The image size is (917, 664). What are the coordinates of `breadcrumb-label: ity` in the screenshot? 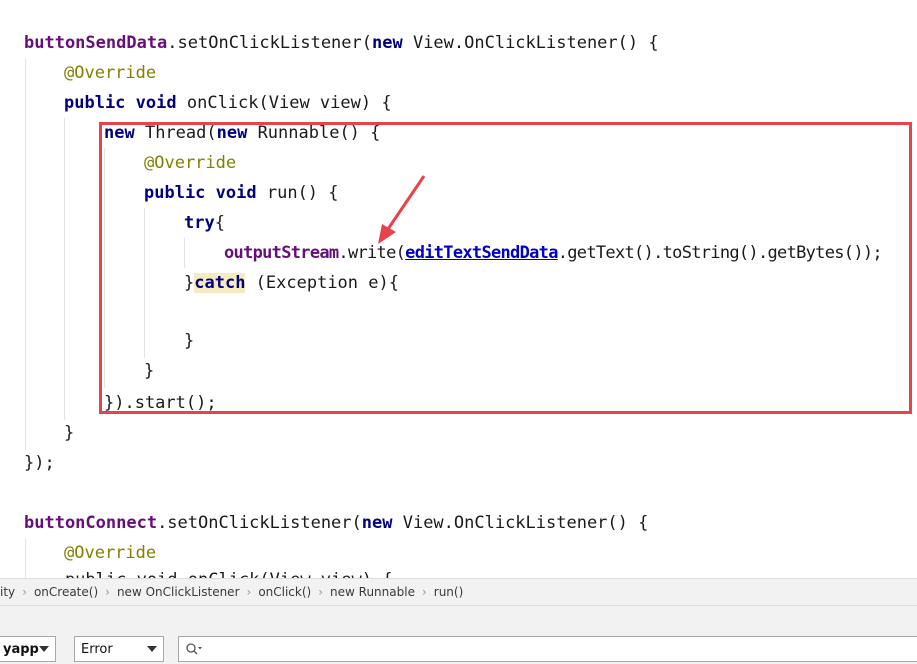 It's located at (8, 592).